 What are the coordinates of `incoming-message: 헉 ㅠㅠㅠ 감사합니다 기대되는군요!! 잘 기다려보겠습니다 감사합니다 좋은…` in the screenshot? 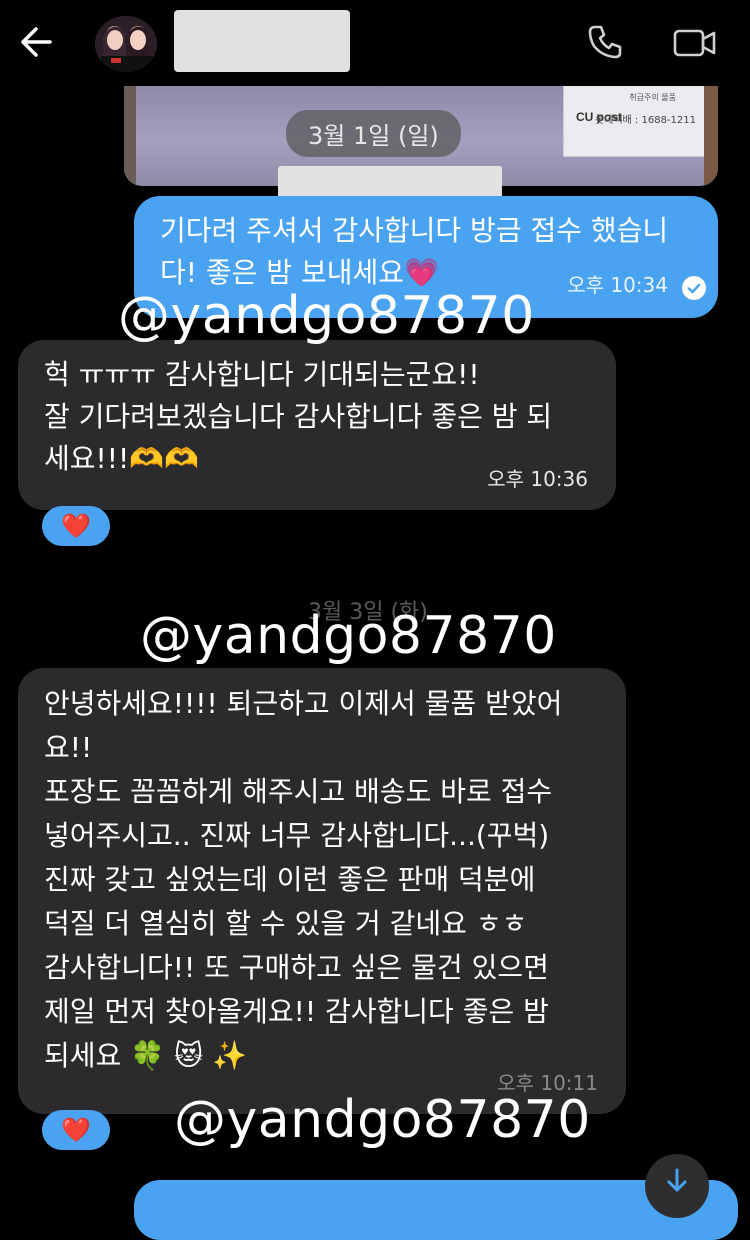 It's located at (317, 425).